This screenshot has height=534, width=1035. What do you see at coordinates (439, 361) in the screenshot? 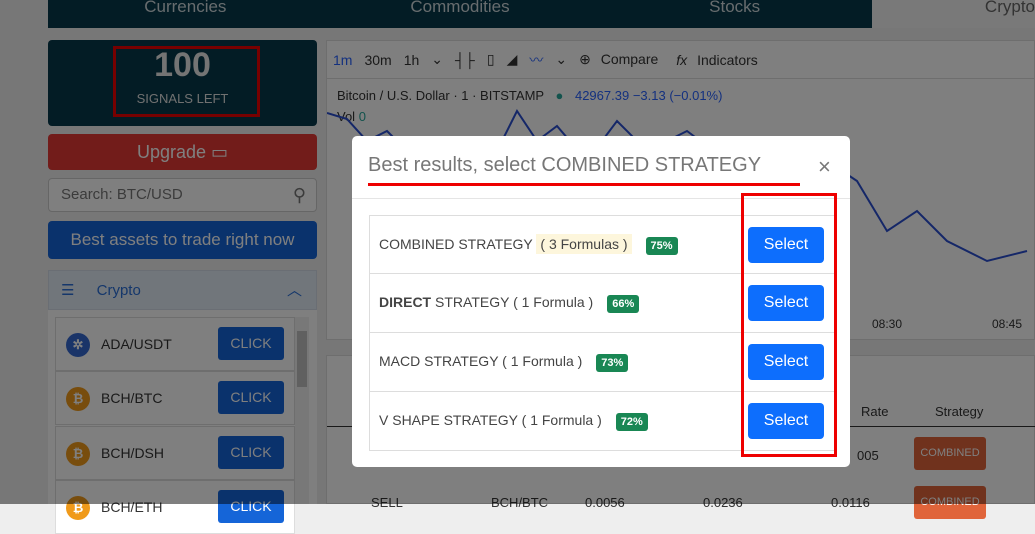
I see `strategy-name: MACD STRATEGY` at bounding box center [439, 361].